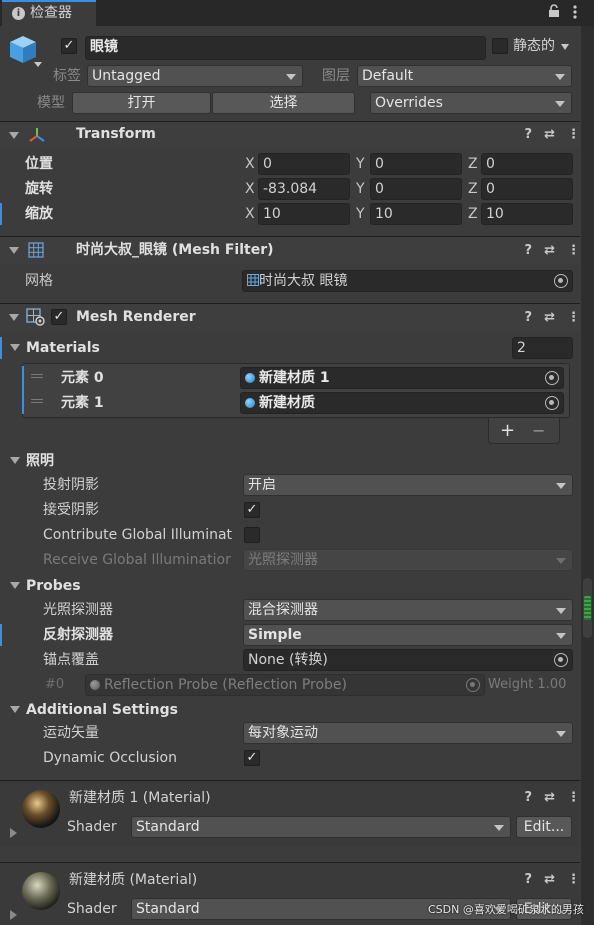  Describe the element at coordinates (133, 880) in the screenshot. I see `material-2-title: 新建材质 (Material)` at that location.